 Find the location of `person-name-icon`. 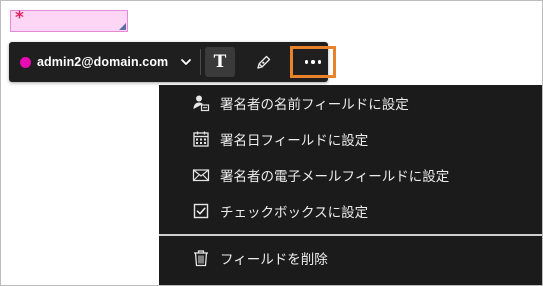

person-name-icon is located at coordinates (201, 103).